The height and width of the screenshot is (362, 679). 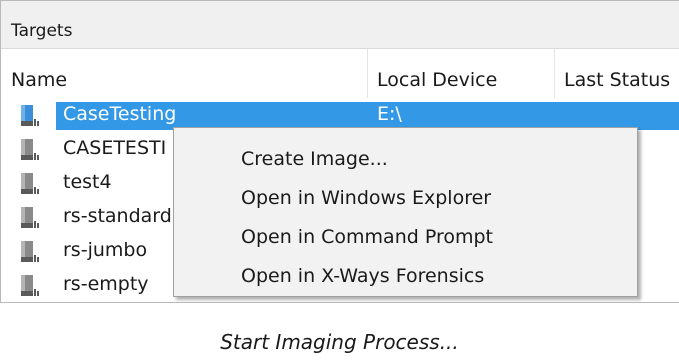 I want to click on target-name: rs-jumbo, so click(x=105, y=250).